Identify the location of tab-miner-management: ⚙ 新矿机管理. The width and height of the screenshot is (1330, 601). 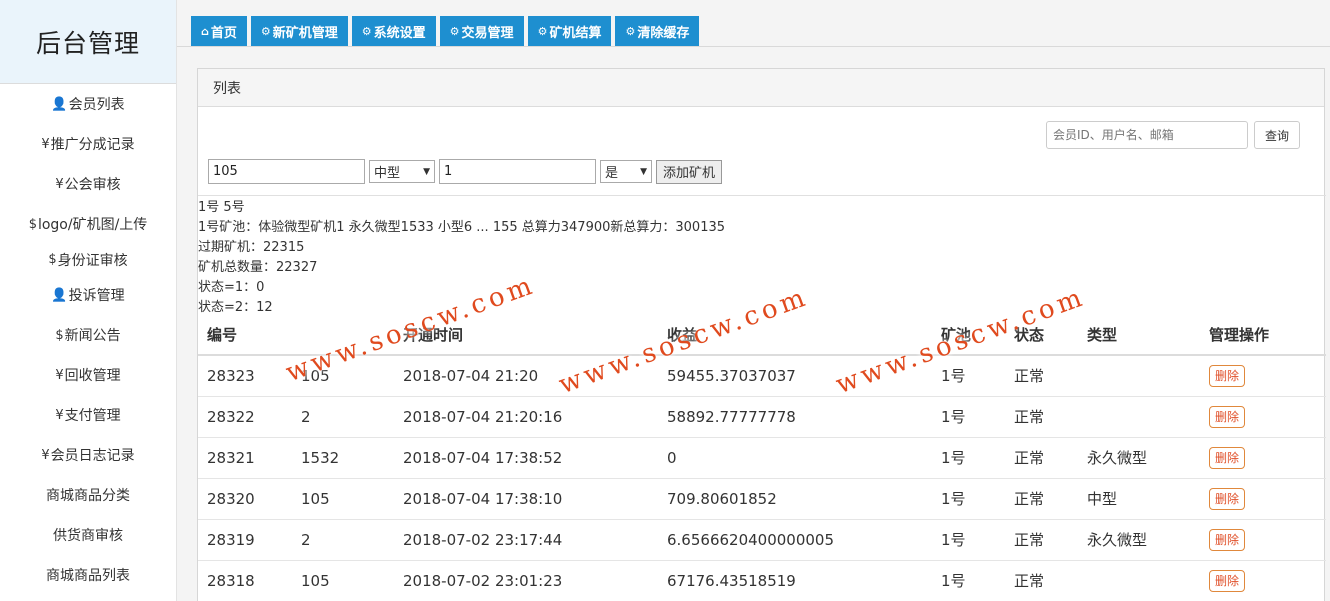
(299, 31).